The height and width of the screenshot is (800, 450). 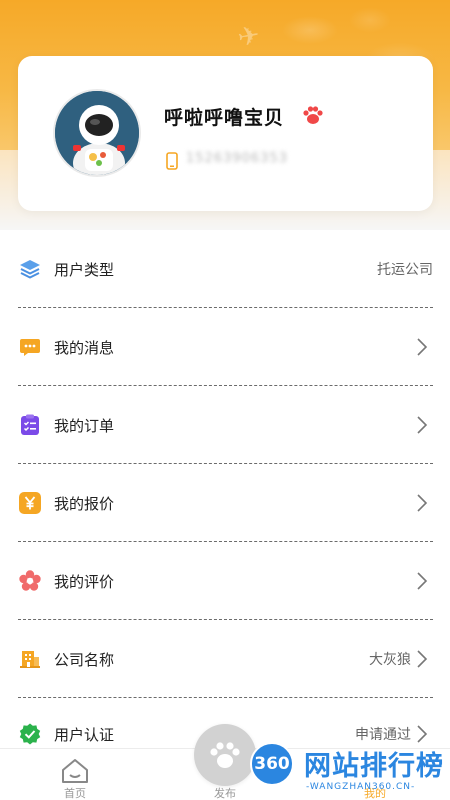 I want to click on tab-home-label: 首页, so click(x=75, y=793).